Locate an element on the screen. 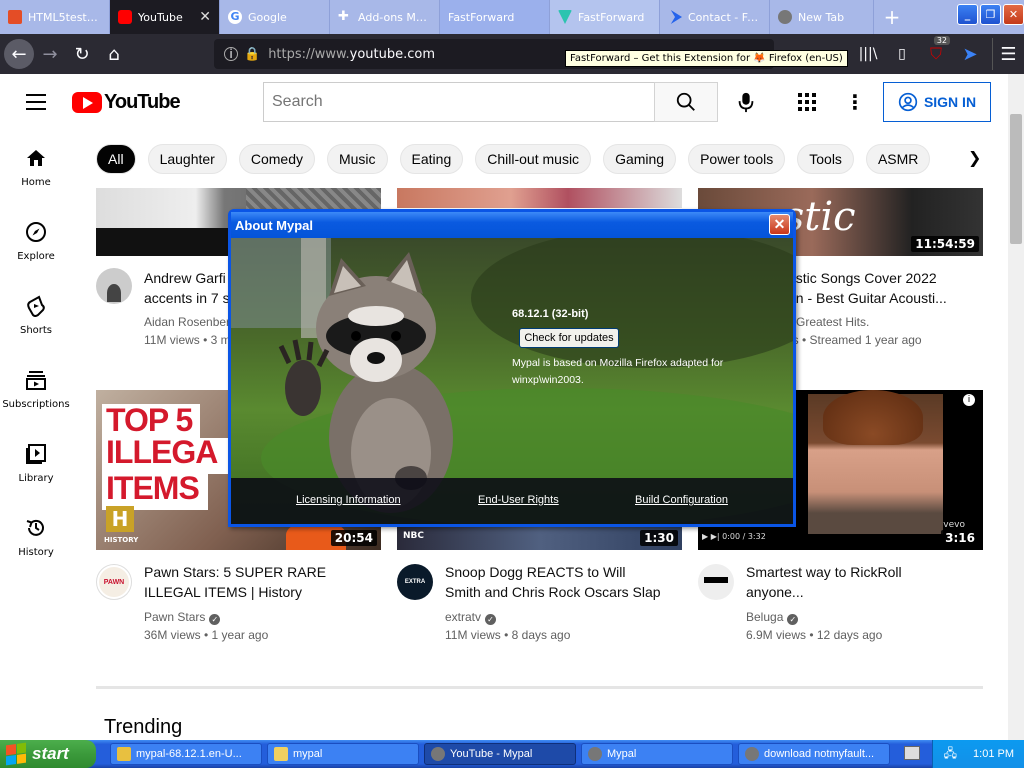 The height and width of the screenshot is (768, 1024). start-label: start is located at coordinates (50, 753).